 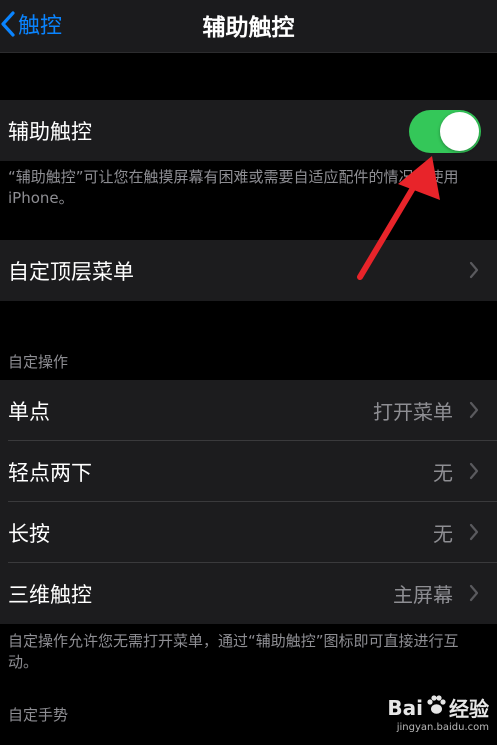 I want to click on customize-top-menu-row: 自定顶层菜单, so click(x=248, y=270).